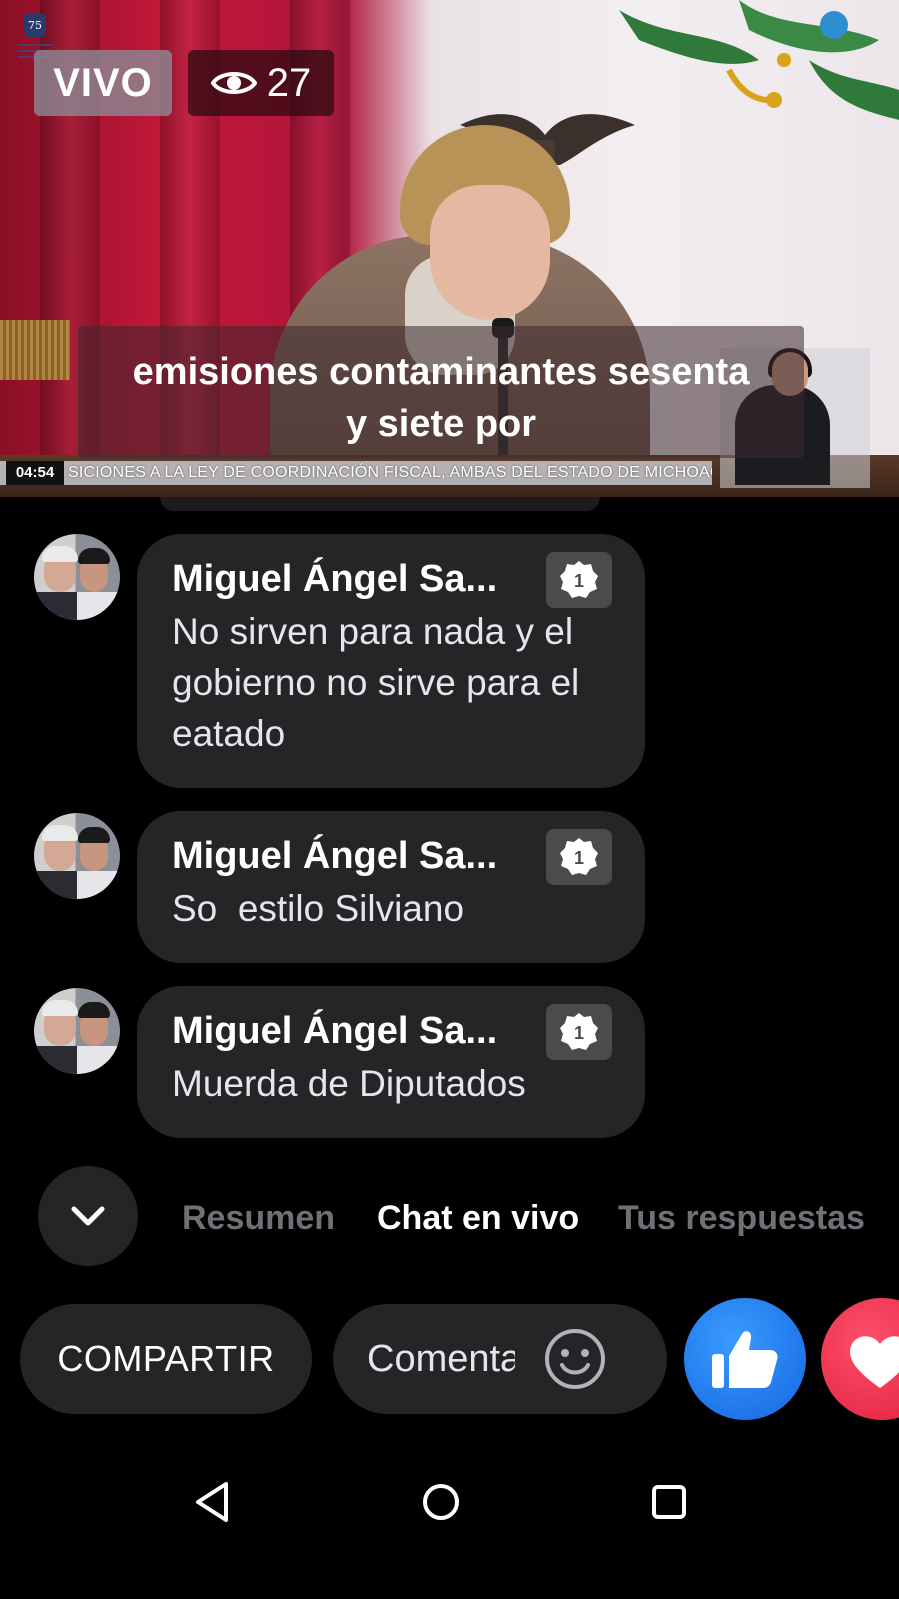 This screenshot has width=899, height=1599. What do you see at coordinates (35, 350) in the screenshot?
I see `curtain-fringe` at bounding box center [35, 350].